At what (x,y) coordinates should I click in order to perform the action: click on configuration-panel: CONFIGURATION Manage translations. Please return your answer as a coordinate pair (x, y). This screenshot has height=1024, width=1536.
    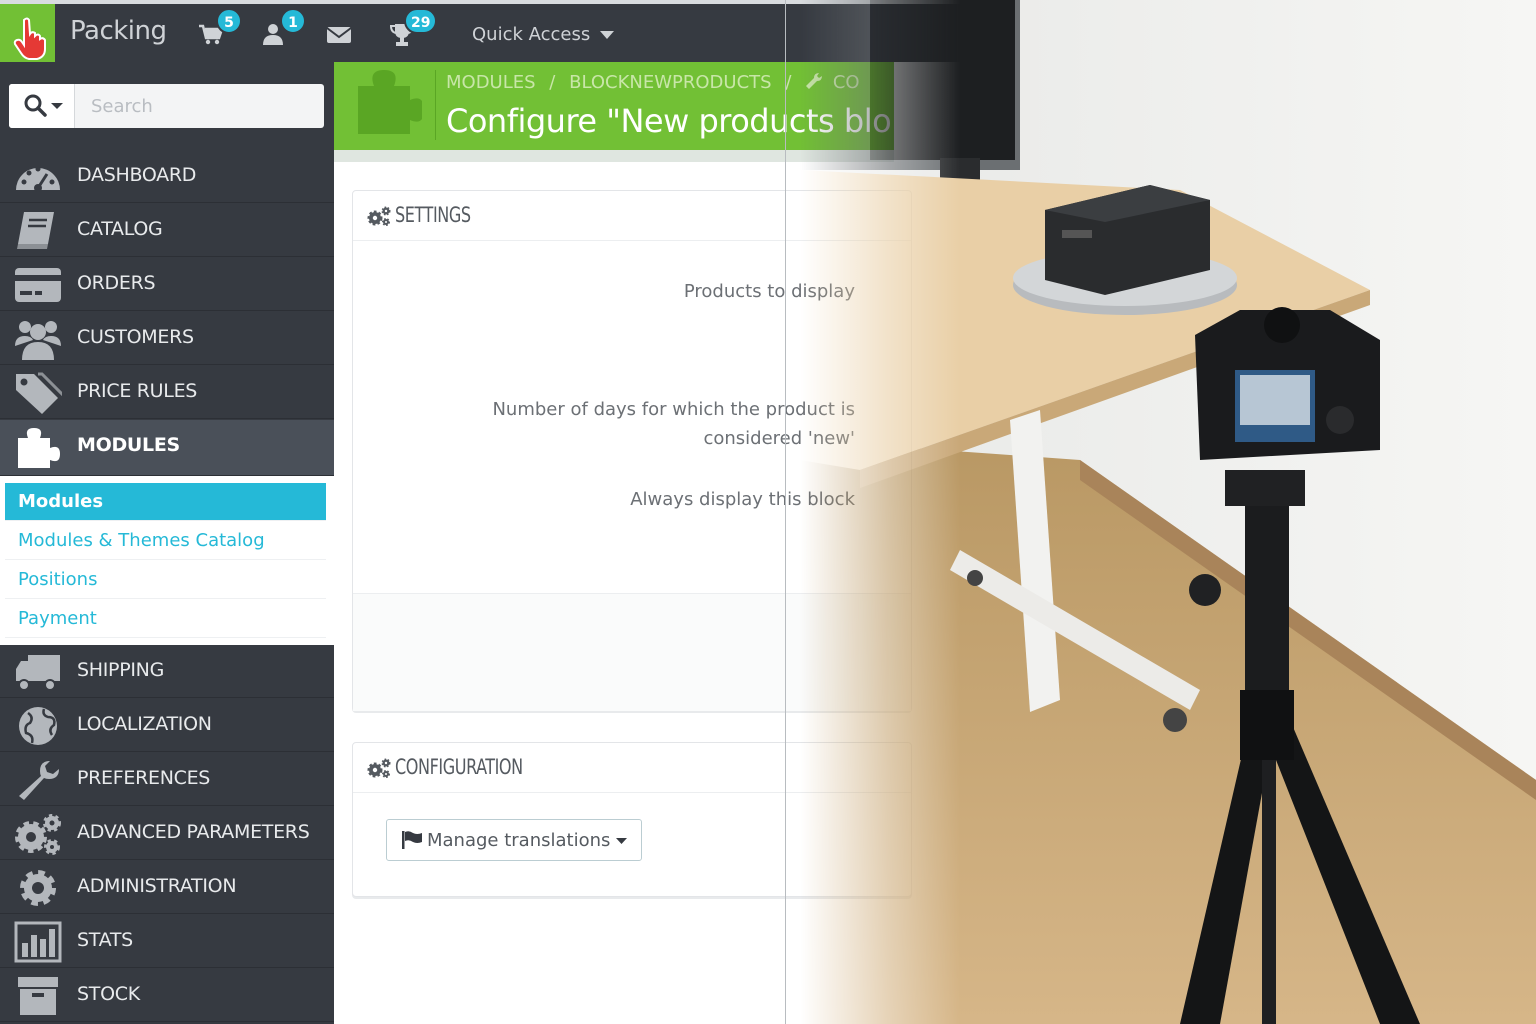
    Looking at the image, I should click on (632, 819).